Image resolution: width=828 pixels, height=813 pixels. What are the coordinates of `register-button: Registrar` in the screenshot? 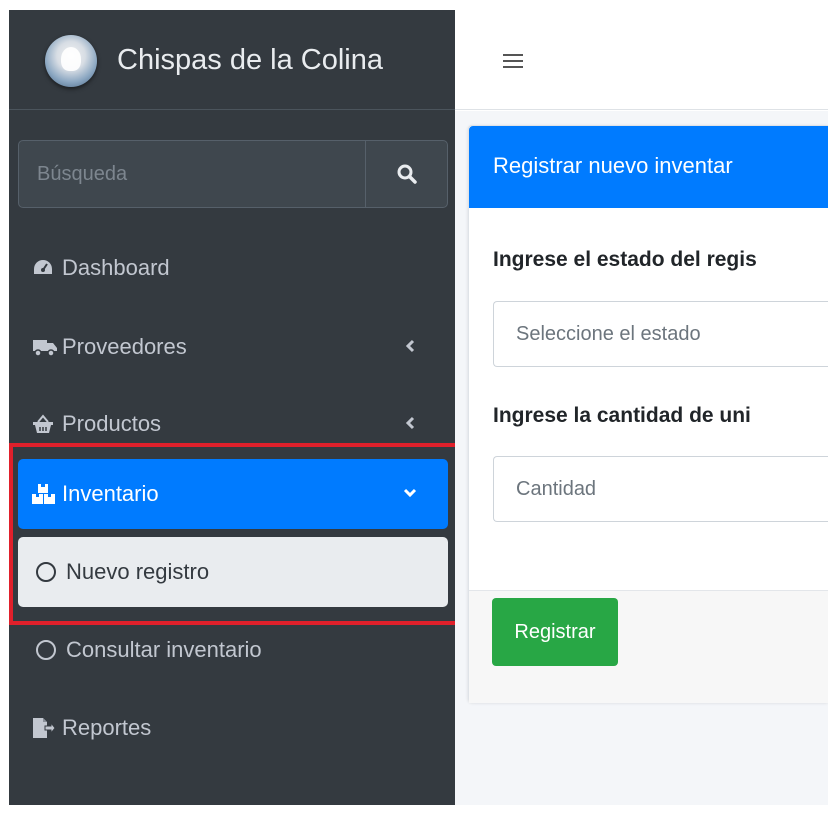 It's located at (555, 632).